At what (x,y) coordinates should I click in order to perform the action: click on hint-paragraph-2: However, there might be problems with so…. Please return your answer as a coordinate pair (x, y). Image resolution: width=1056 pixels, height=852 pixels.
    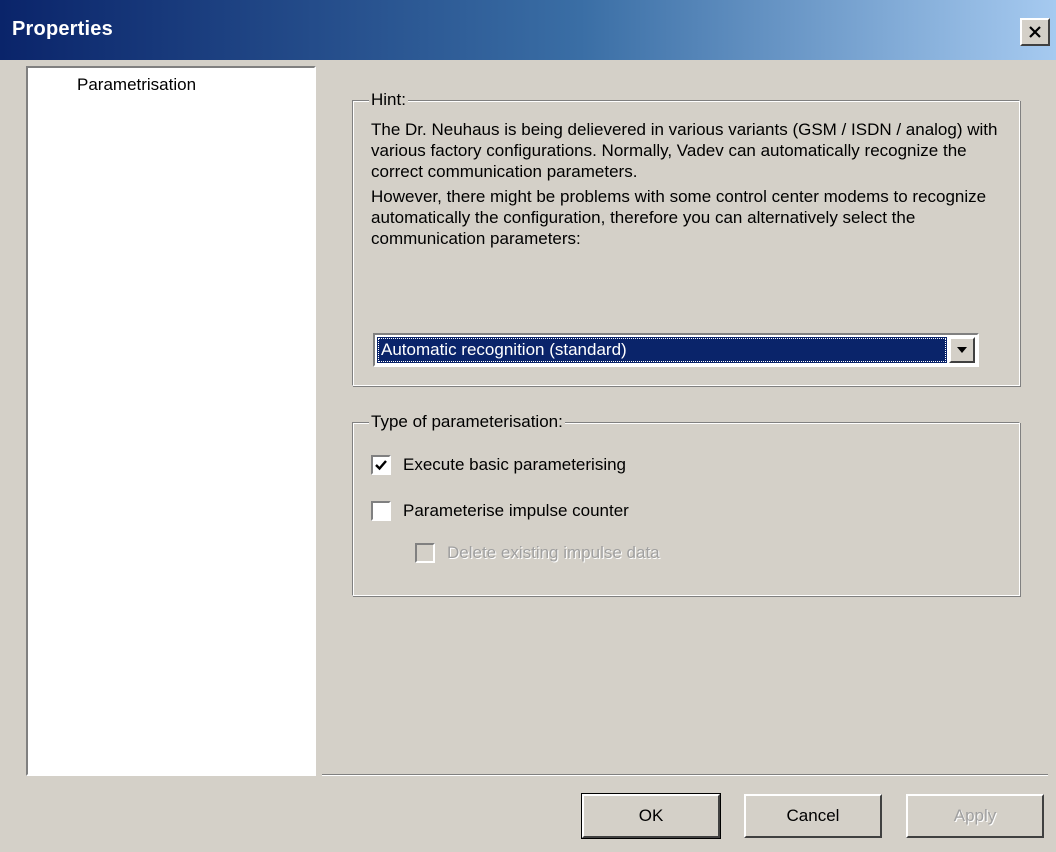
    Looking at the image, I should click on (679, 217).